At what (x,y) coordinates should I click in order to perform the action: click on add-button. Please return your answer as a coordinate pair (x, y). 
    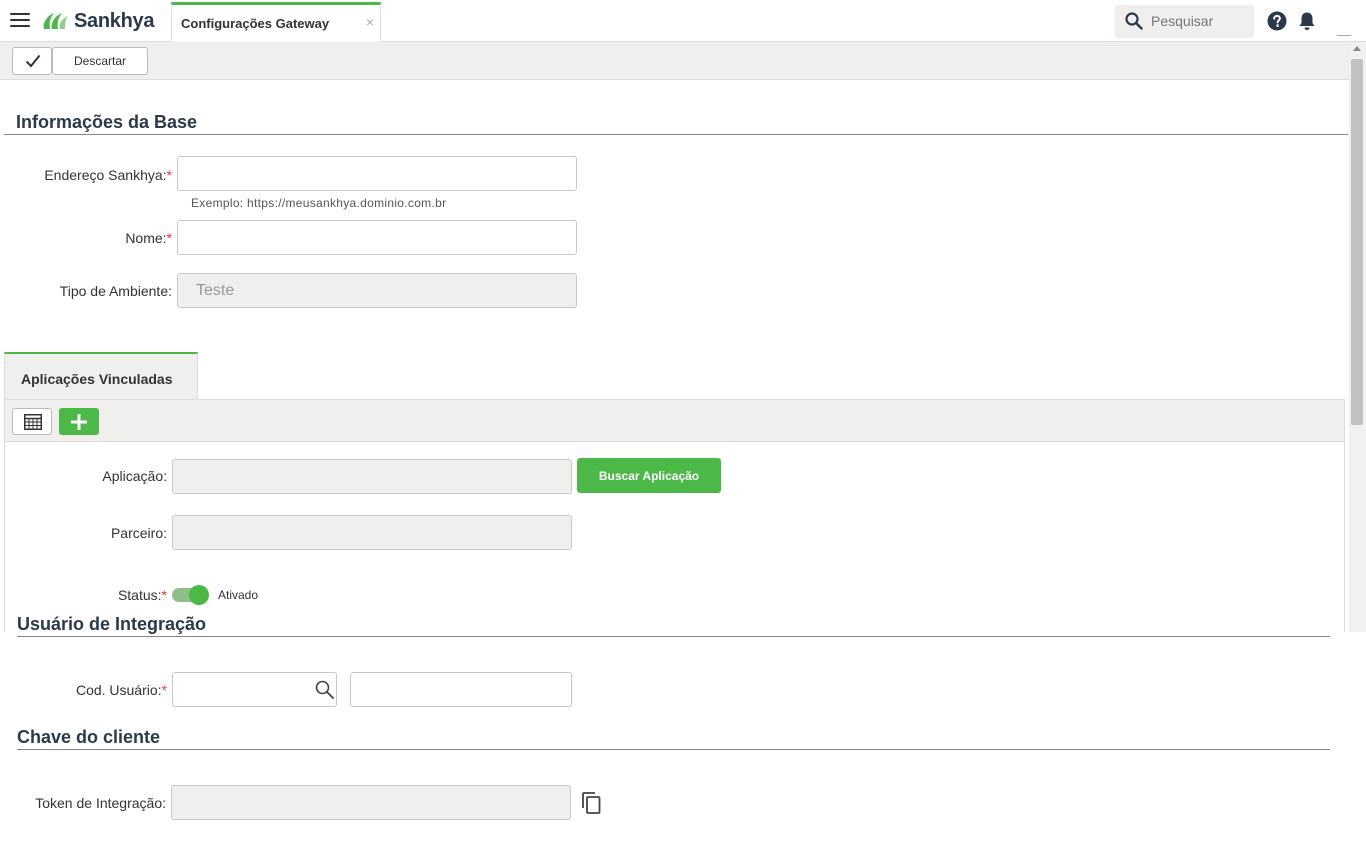
    Looking at the image, I should click on (79, 421).